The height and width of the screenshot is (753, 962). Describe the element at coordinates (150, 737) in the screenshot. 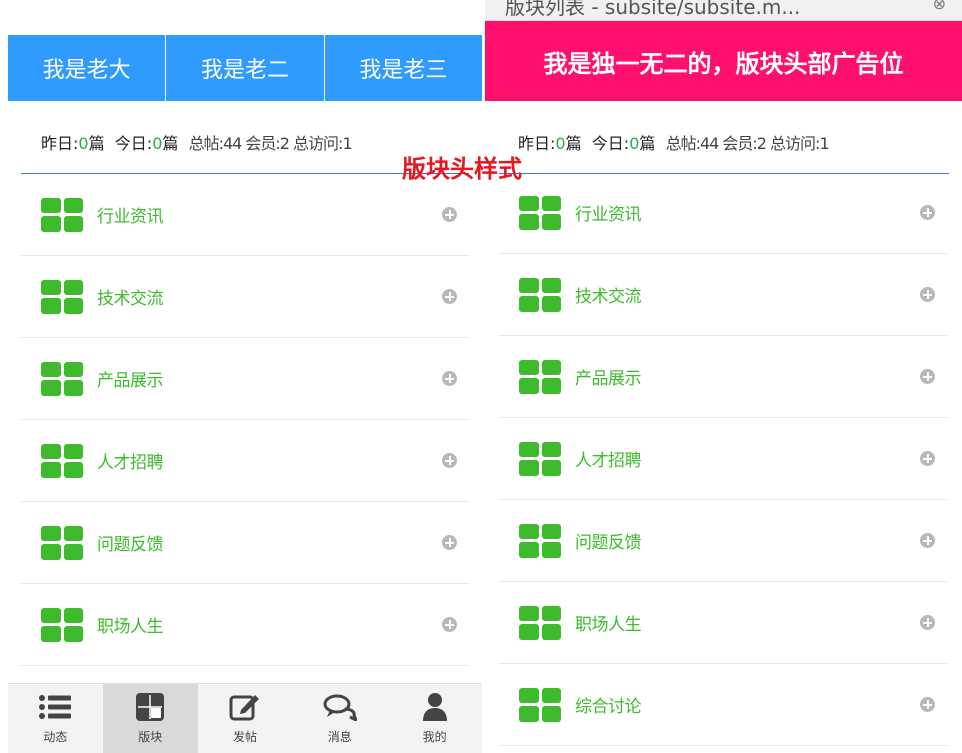

I see `nav-label: 版块` at that location.